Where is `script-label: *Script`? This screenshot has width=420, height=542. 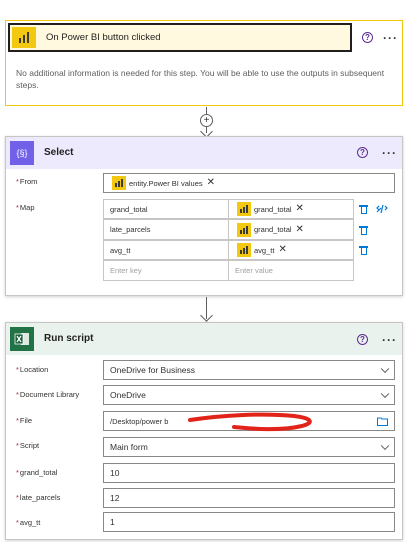
script-label: *Script is located at coordinates (28, 445).